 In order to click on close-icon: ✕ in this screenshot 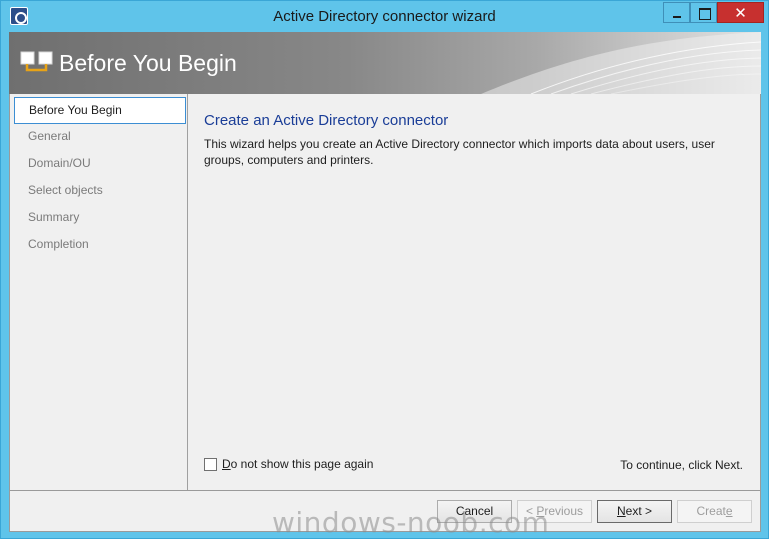, I will do `click(740, 13)`.